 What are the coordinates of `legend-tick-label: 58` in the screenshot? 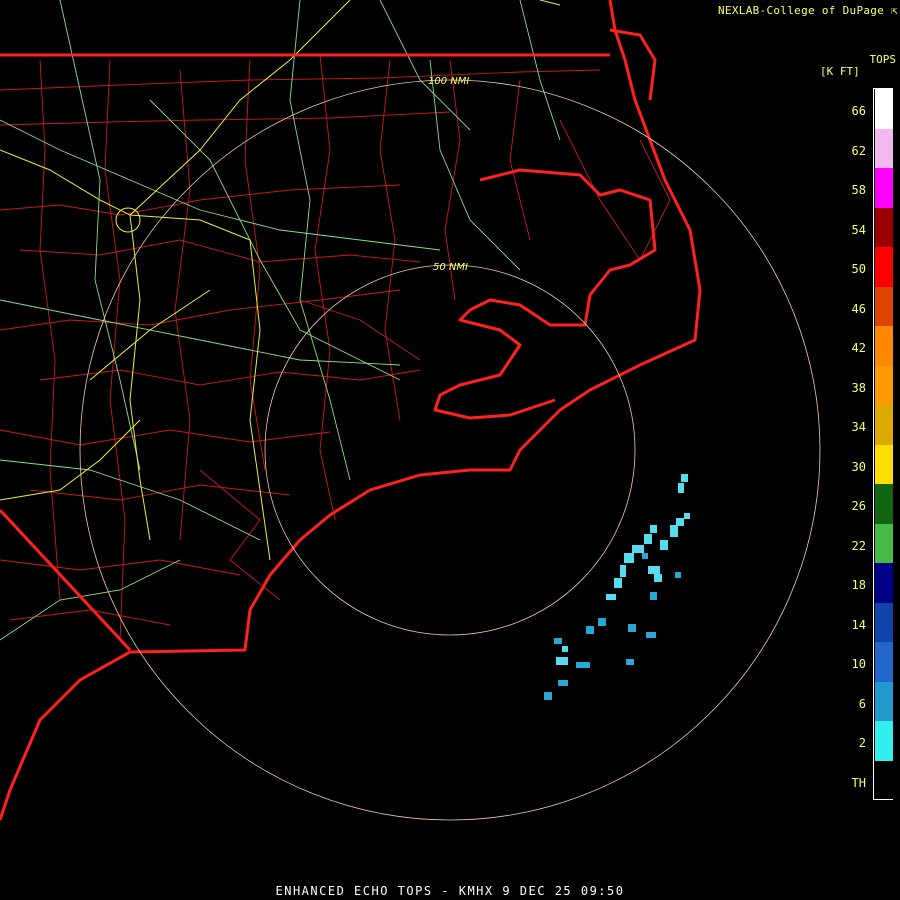 It's located at (858, 190).